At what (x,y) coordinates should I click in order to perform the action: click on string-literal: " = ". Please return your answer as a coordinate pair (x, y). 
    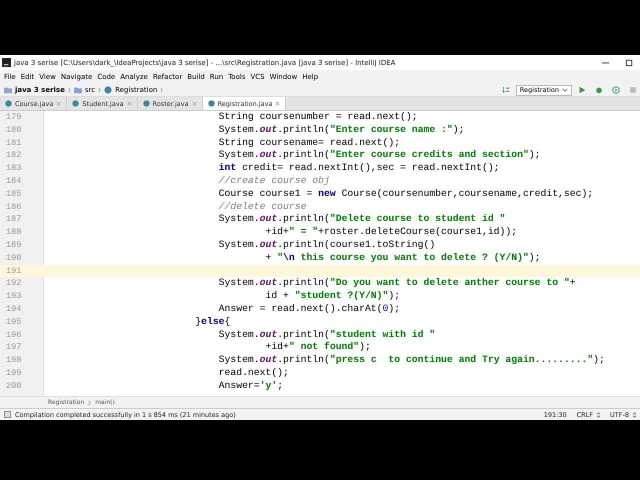
    Looking at the image, I should click on (303, 232).